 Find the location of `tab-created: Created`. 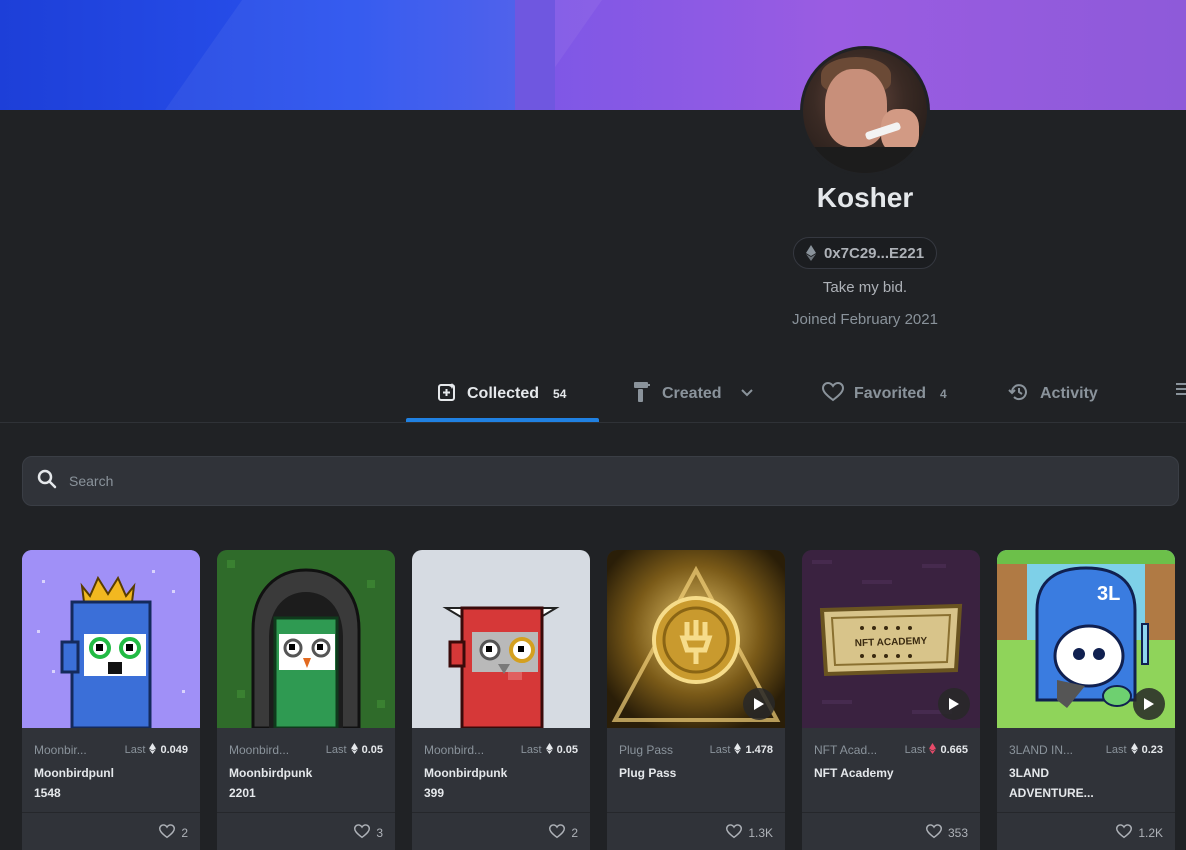

tab-created: Created is located at coordinates (693, 394).